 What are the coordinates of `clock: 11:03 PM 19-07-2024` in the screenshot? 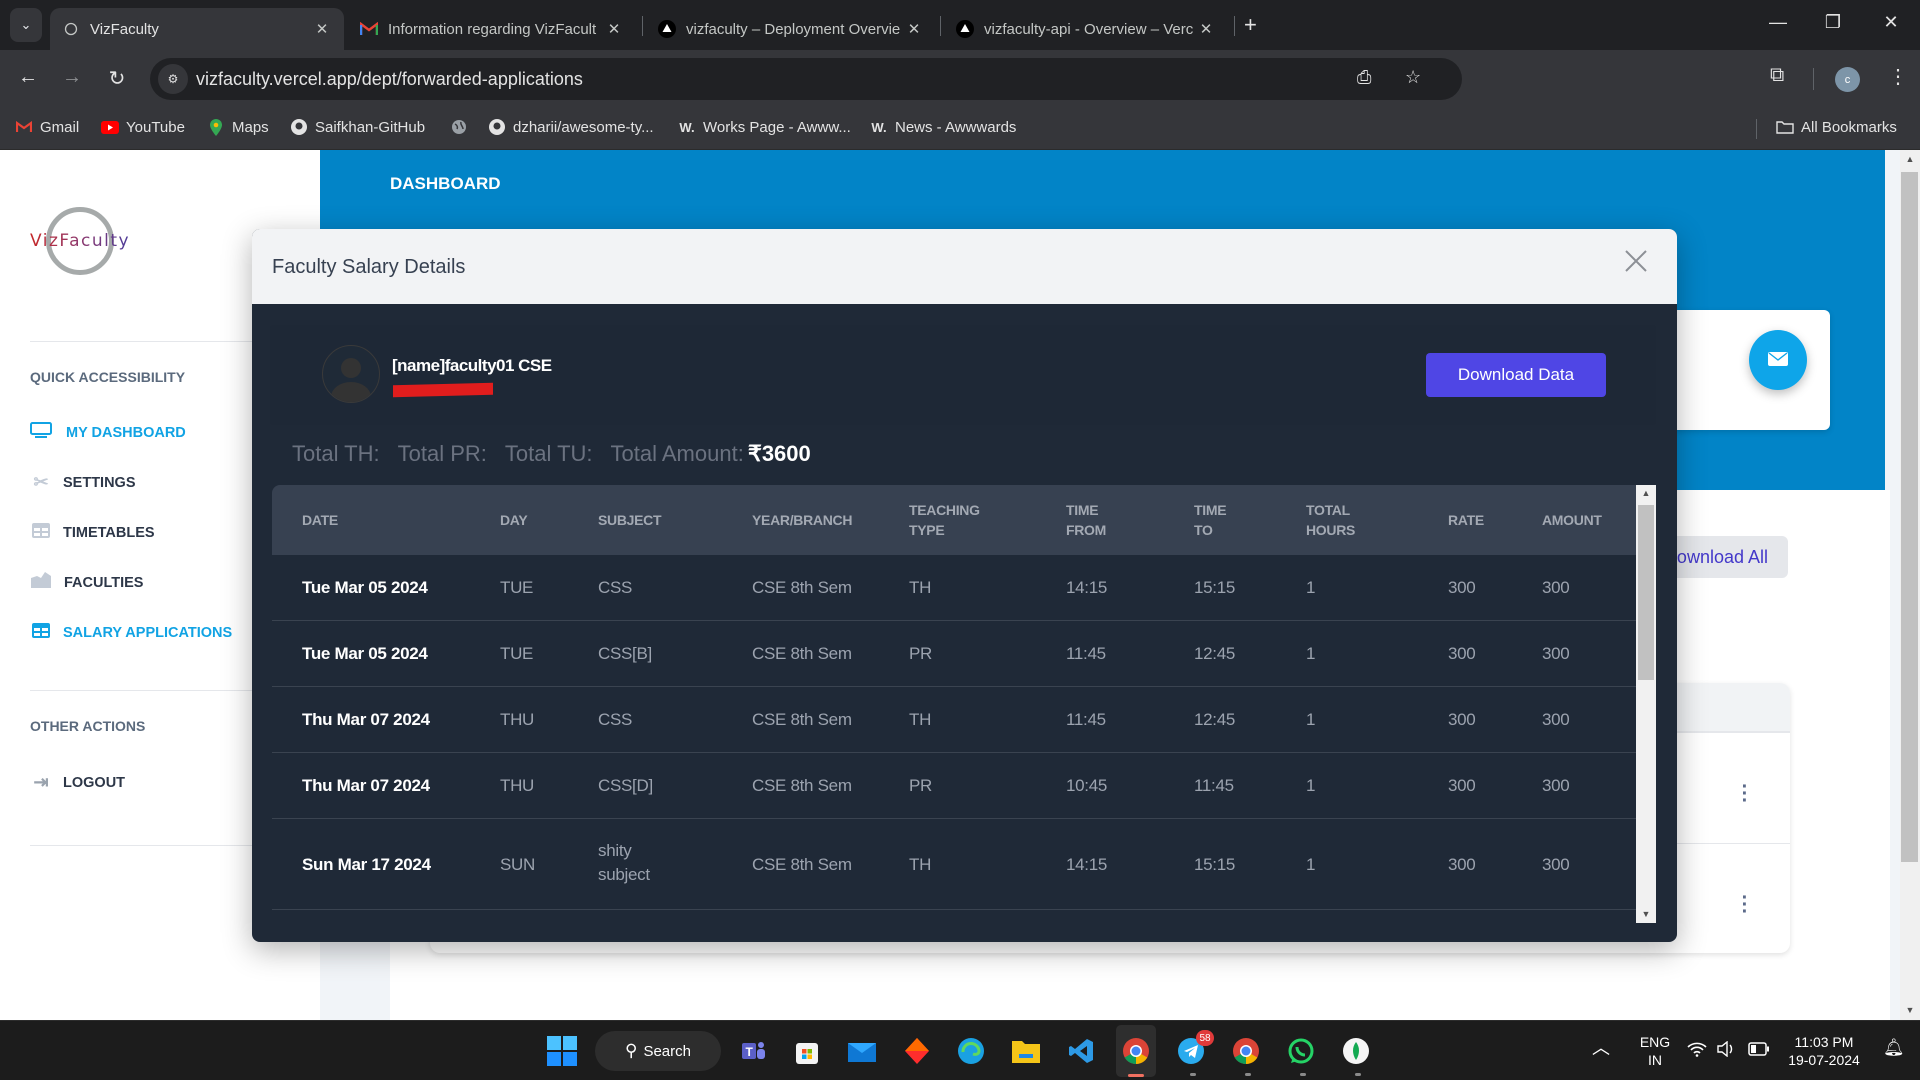 It's located at (1824, 1051).